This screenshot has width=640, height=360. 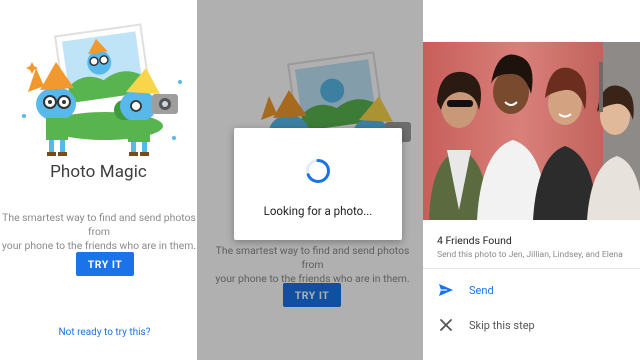 I want to click on divider, so click(x=531, y=268).